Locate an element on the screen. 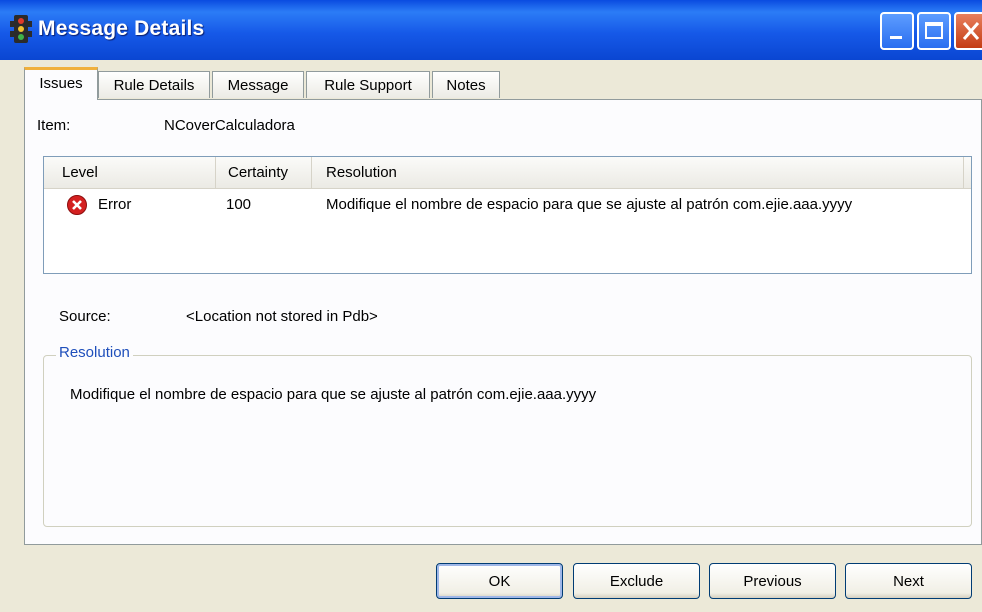 The width and height of the screenshot is (982, 612). tab-rule-details-label: Rule Details is located at coordinates (154, 85).